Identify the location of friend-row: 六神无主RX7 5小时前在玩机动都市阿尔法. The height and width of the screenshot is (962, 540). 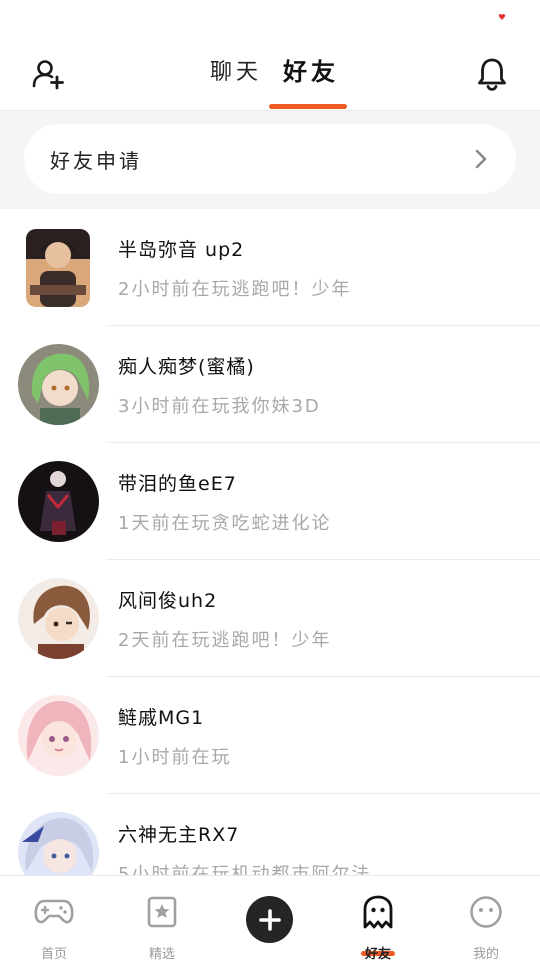
(270, 834).